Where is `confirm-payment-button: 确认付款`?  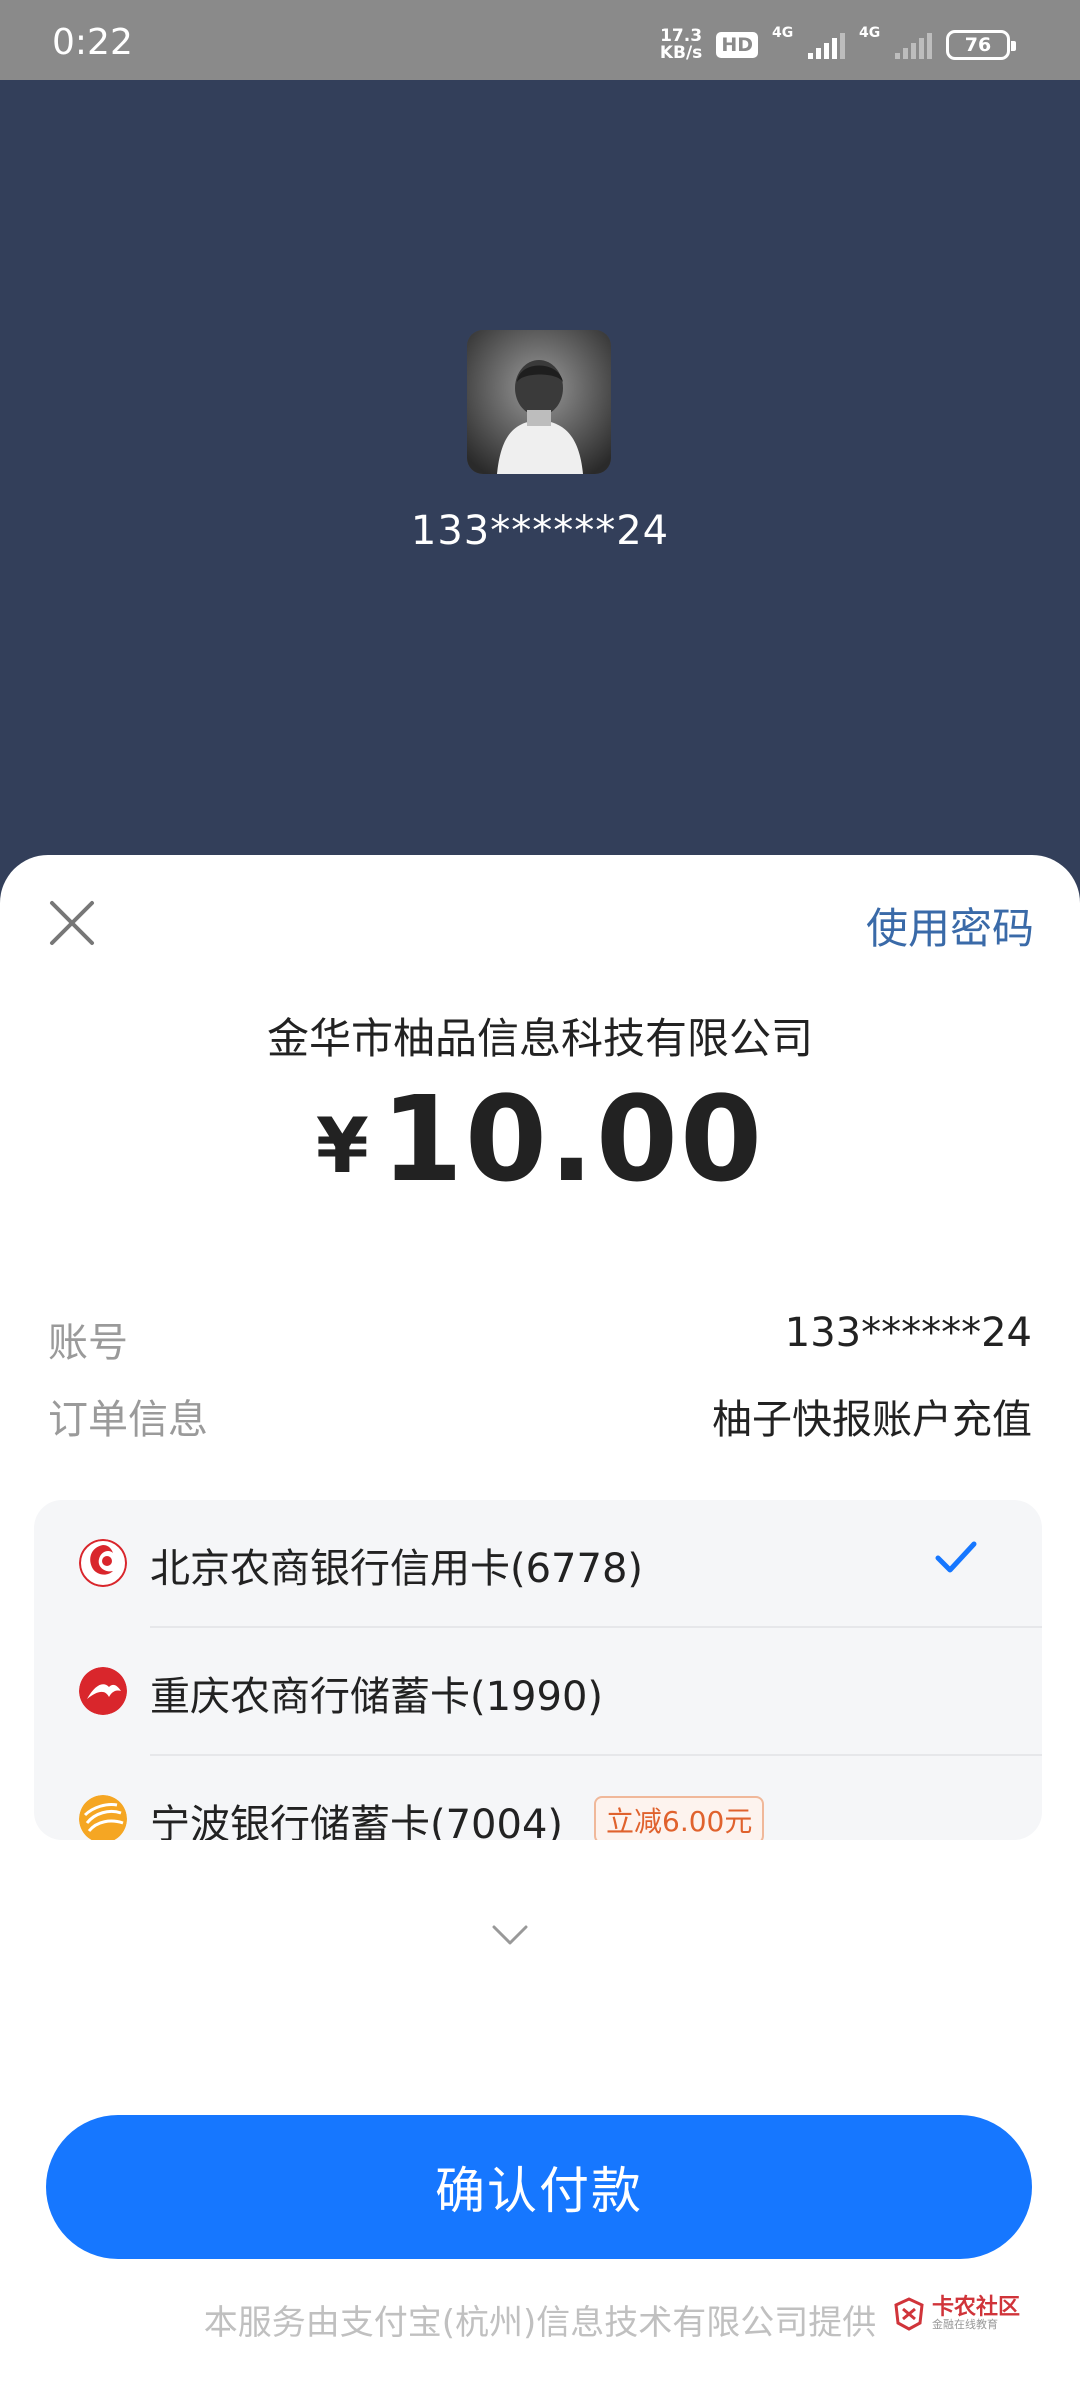
confirm-payment-button: 确认付款 is located at coordinates (539, 2187).